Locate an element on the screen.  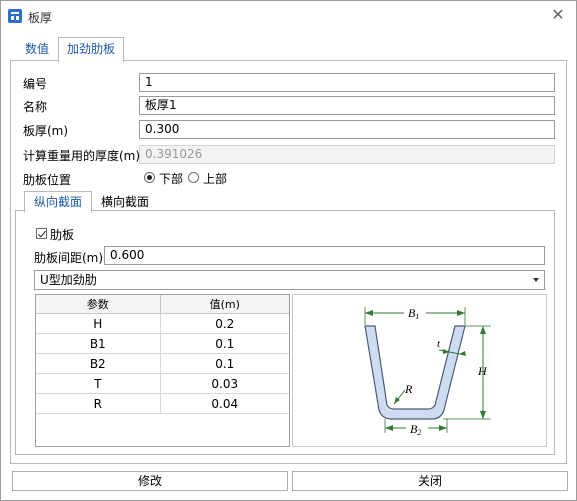
rib-spacing-field: 0.600 is located at coordinates (324, 255).